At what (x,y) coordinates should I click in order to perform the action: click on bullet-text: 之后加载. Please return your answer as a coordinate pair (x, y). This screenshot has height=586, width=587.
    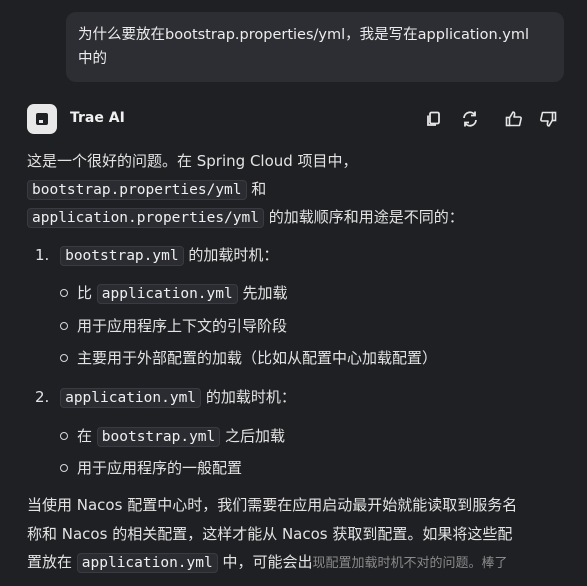
    Looking at the image, I should click on (253, 436).